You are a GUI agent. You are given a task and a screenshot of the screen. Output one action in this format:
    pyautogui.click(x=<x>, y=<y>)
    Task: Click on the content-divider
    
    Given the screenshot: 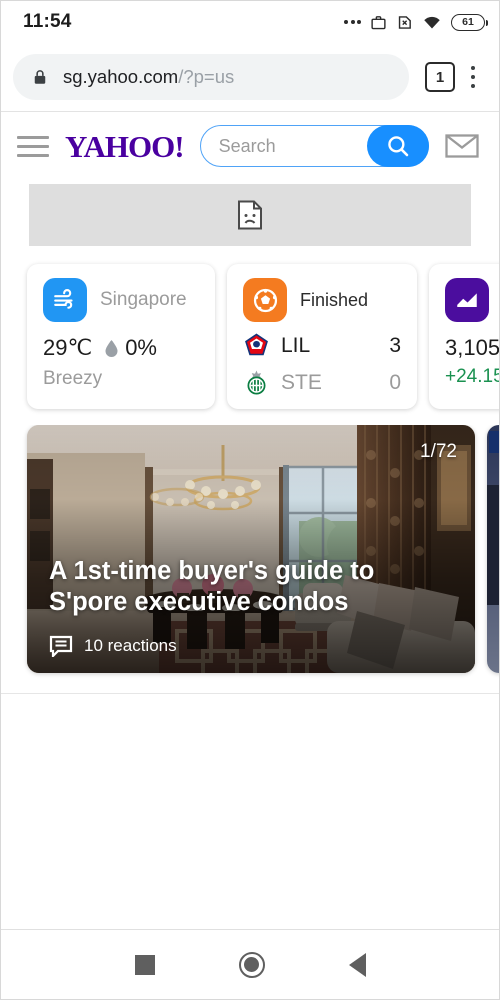 What is the action you would take?
    pyautogui.click(x=250, y=693)
    